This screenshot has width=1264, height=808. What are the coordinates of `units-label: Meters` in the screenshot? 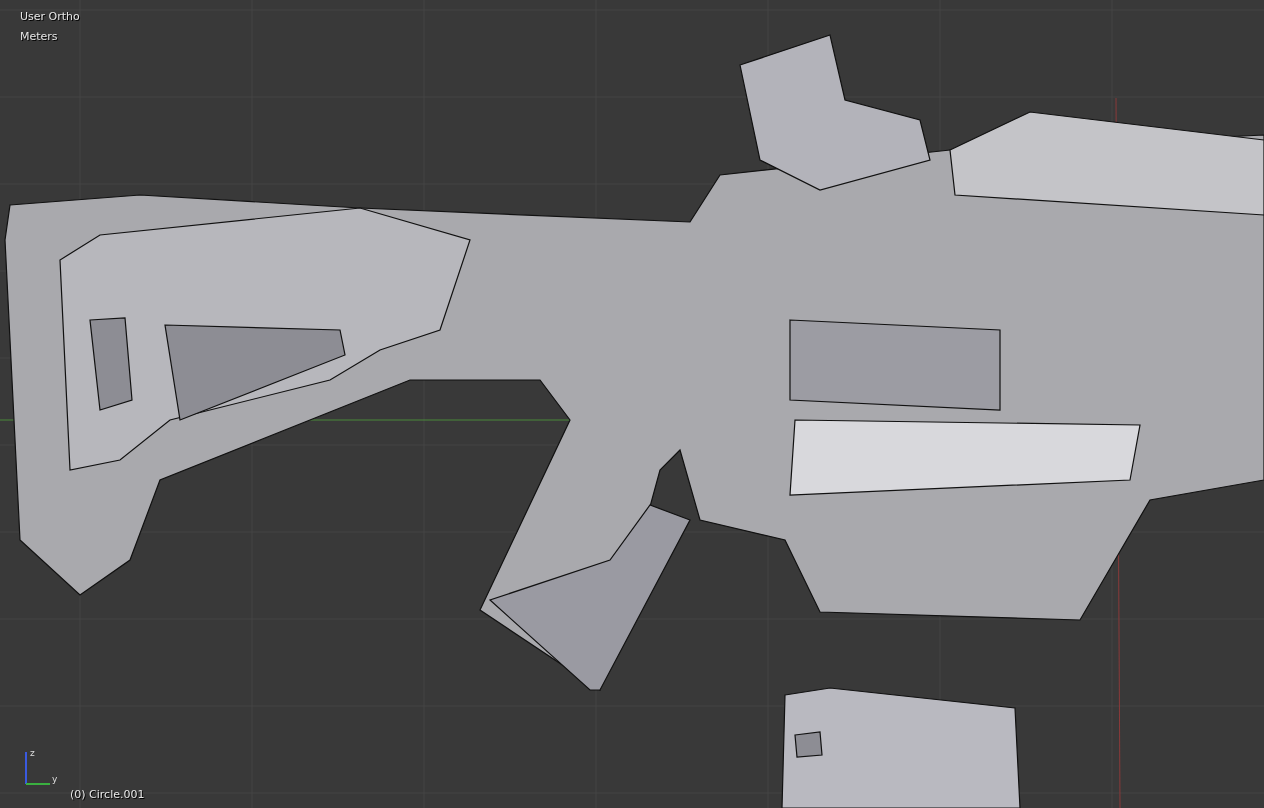 It's located at (39, 37).